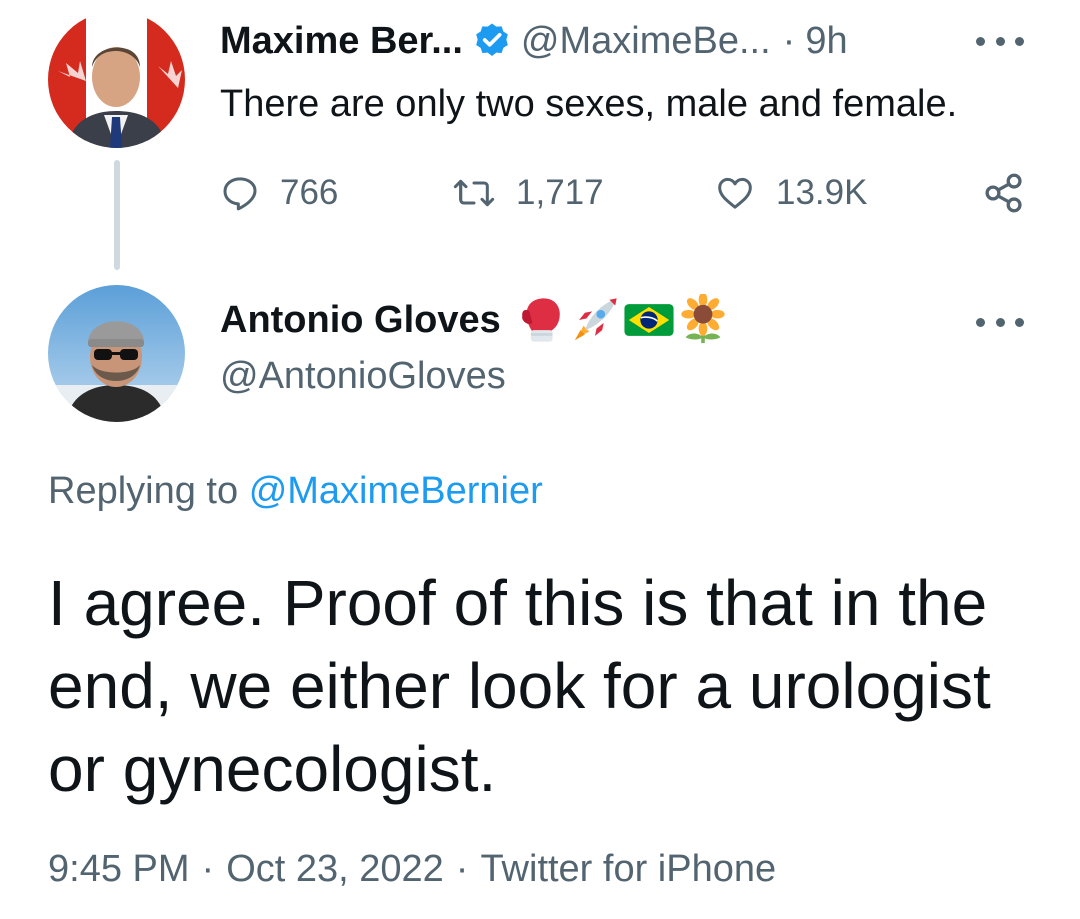 The image size is (1080, 919). What do you see at coordinates (595, 319) in the screenshot?
I see `rocket-icon` at bounding box center [595, 319].